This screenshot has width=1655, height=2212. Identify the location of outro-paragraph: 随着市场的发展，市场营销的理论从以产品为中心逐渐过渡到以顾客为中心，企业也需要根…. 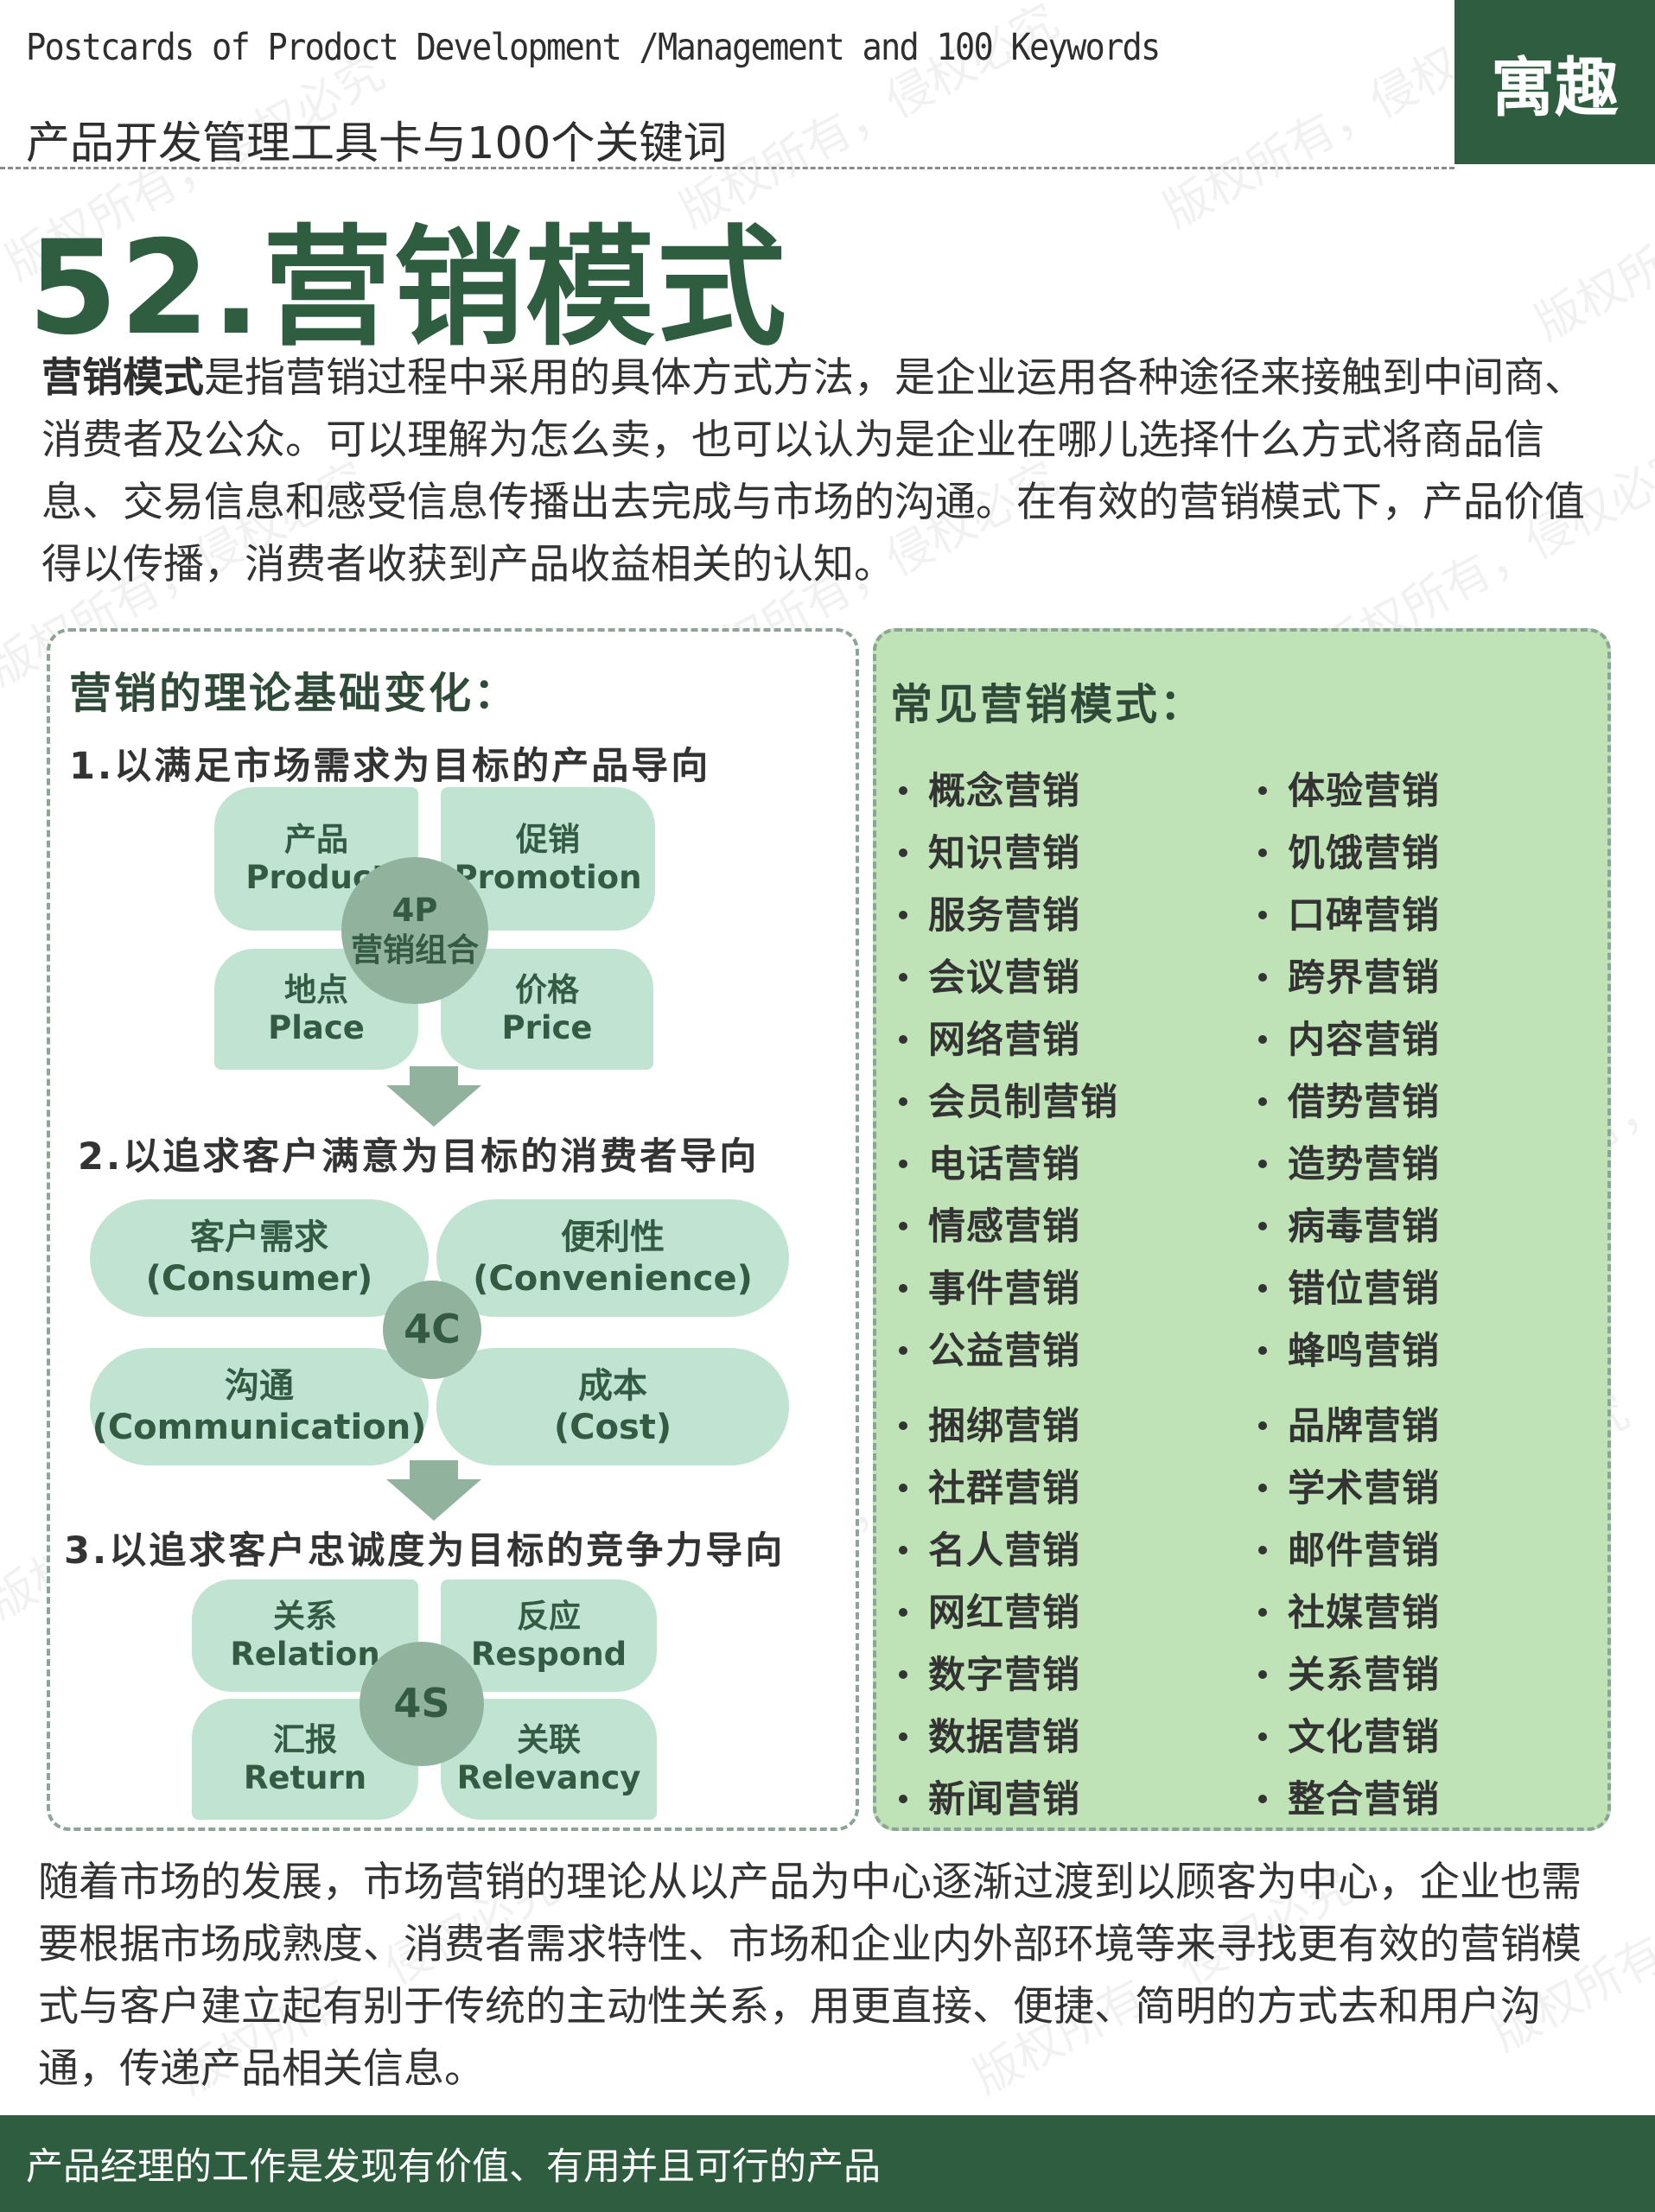
(810, 1976).